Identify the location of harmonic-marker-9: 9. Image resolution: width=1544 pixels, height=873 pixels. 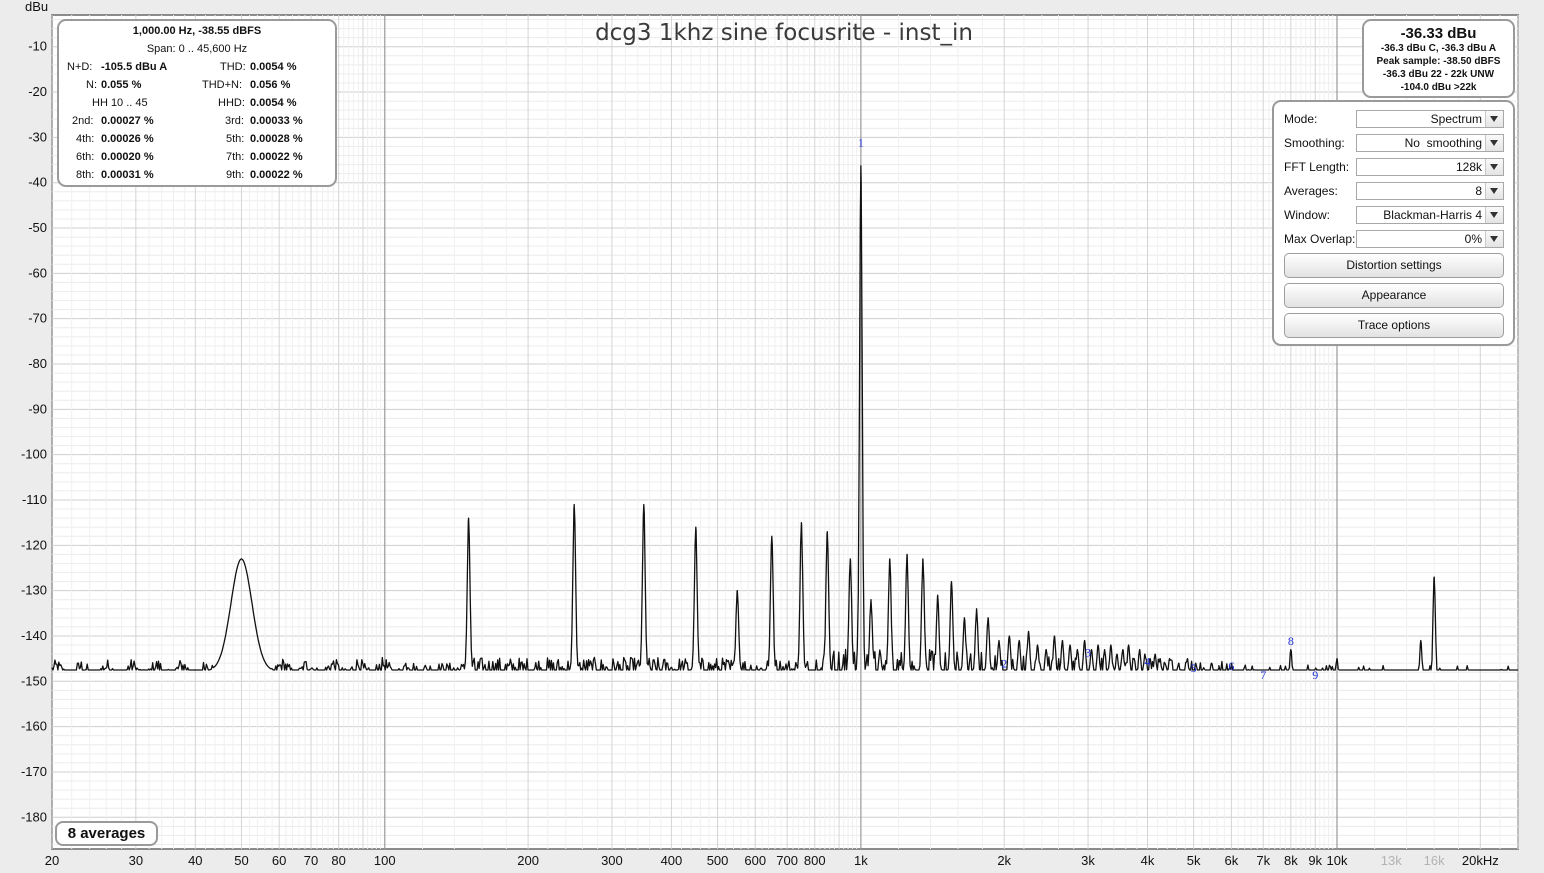
(1315, 675).